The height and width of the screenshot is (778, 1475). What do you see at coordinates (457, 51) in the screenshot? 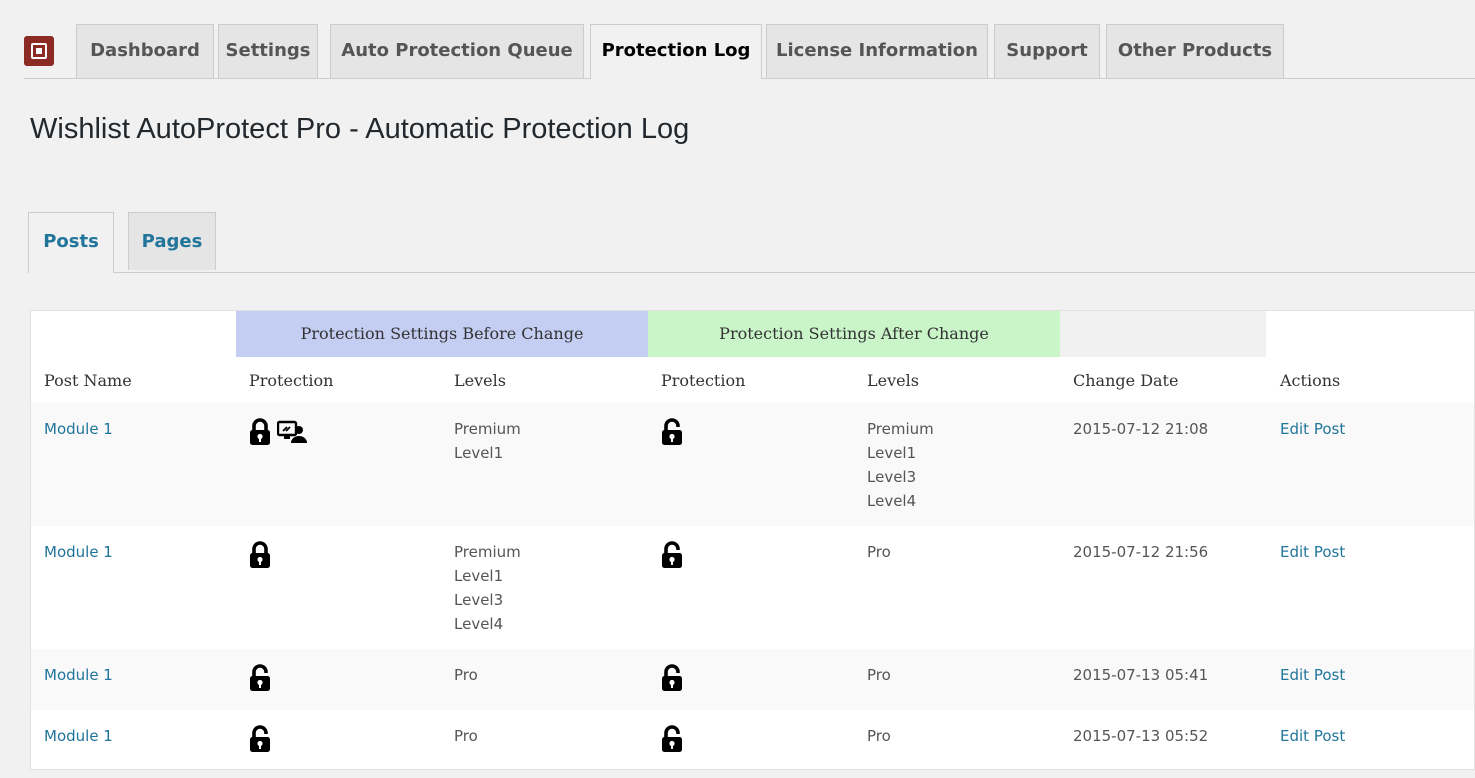
I see `tab-auto-protection-queue: Auto Protection Queue` at bounding box center [457, 51].